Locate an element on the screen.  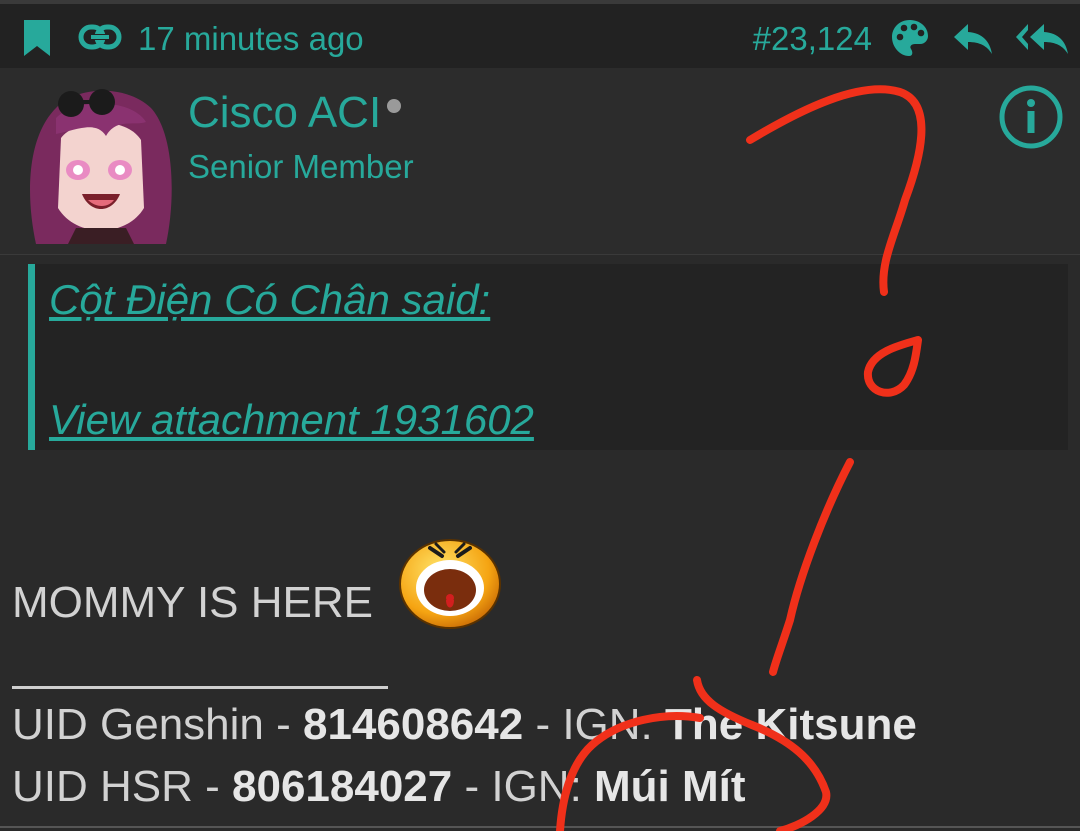
sig-genshin-sep: - IGN: is located at coordinates (594, 724).